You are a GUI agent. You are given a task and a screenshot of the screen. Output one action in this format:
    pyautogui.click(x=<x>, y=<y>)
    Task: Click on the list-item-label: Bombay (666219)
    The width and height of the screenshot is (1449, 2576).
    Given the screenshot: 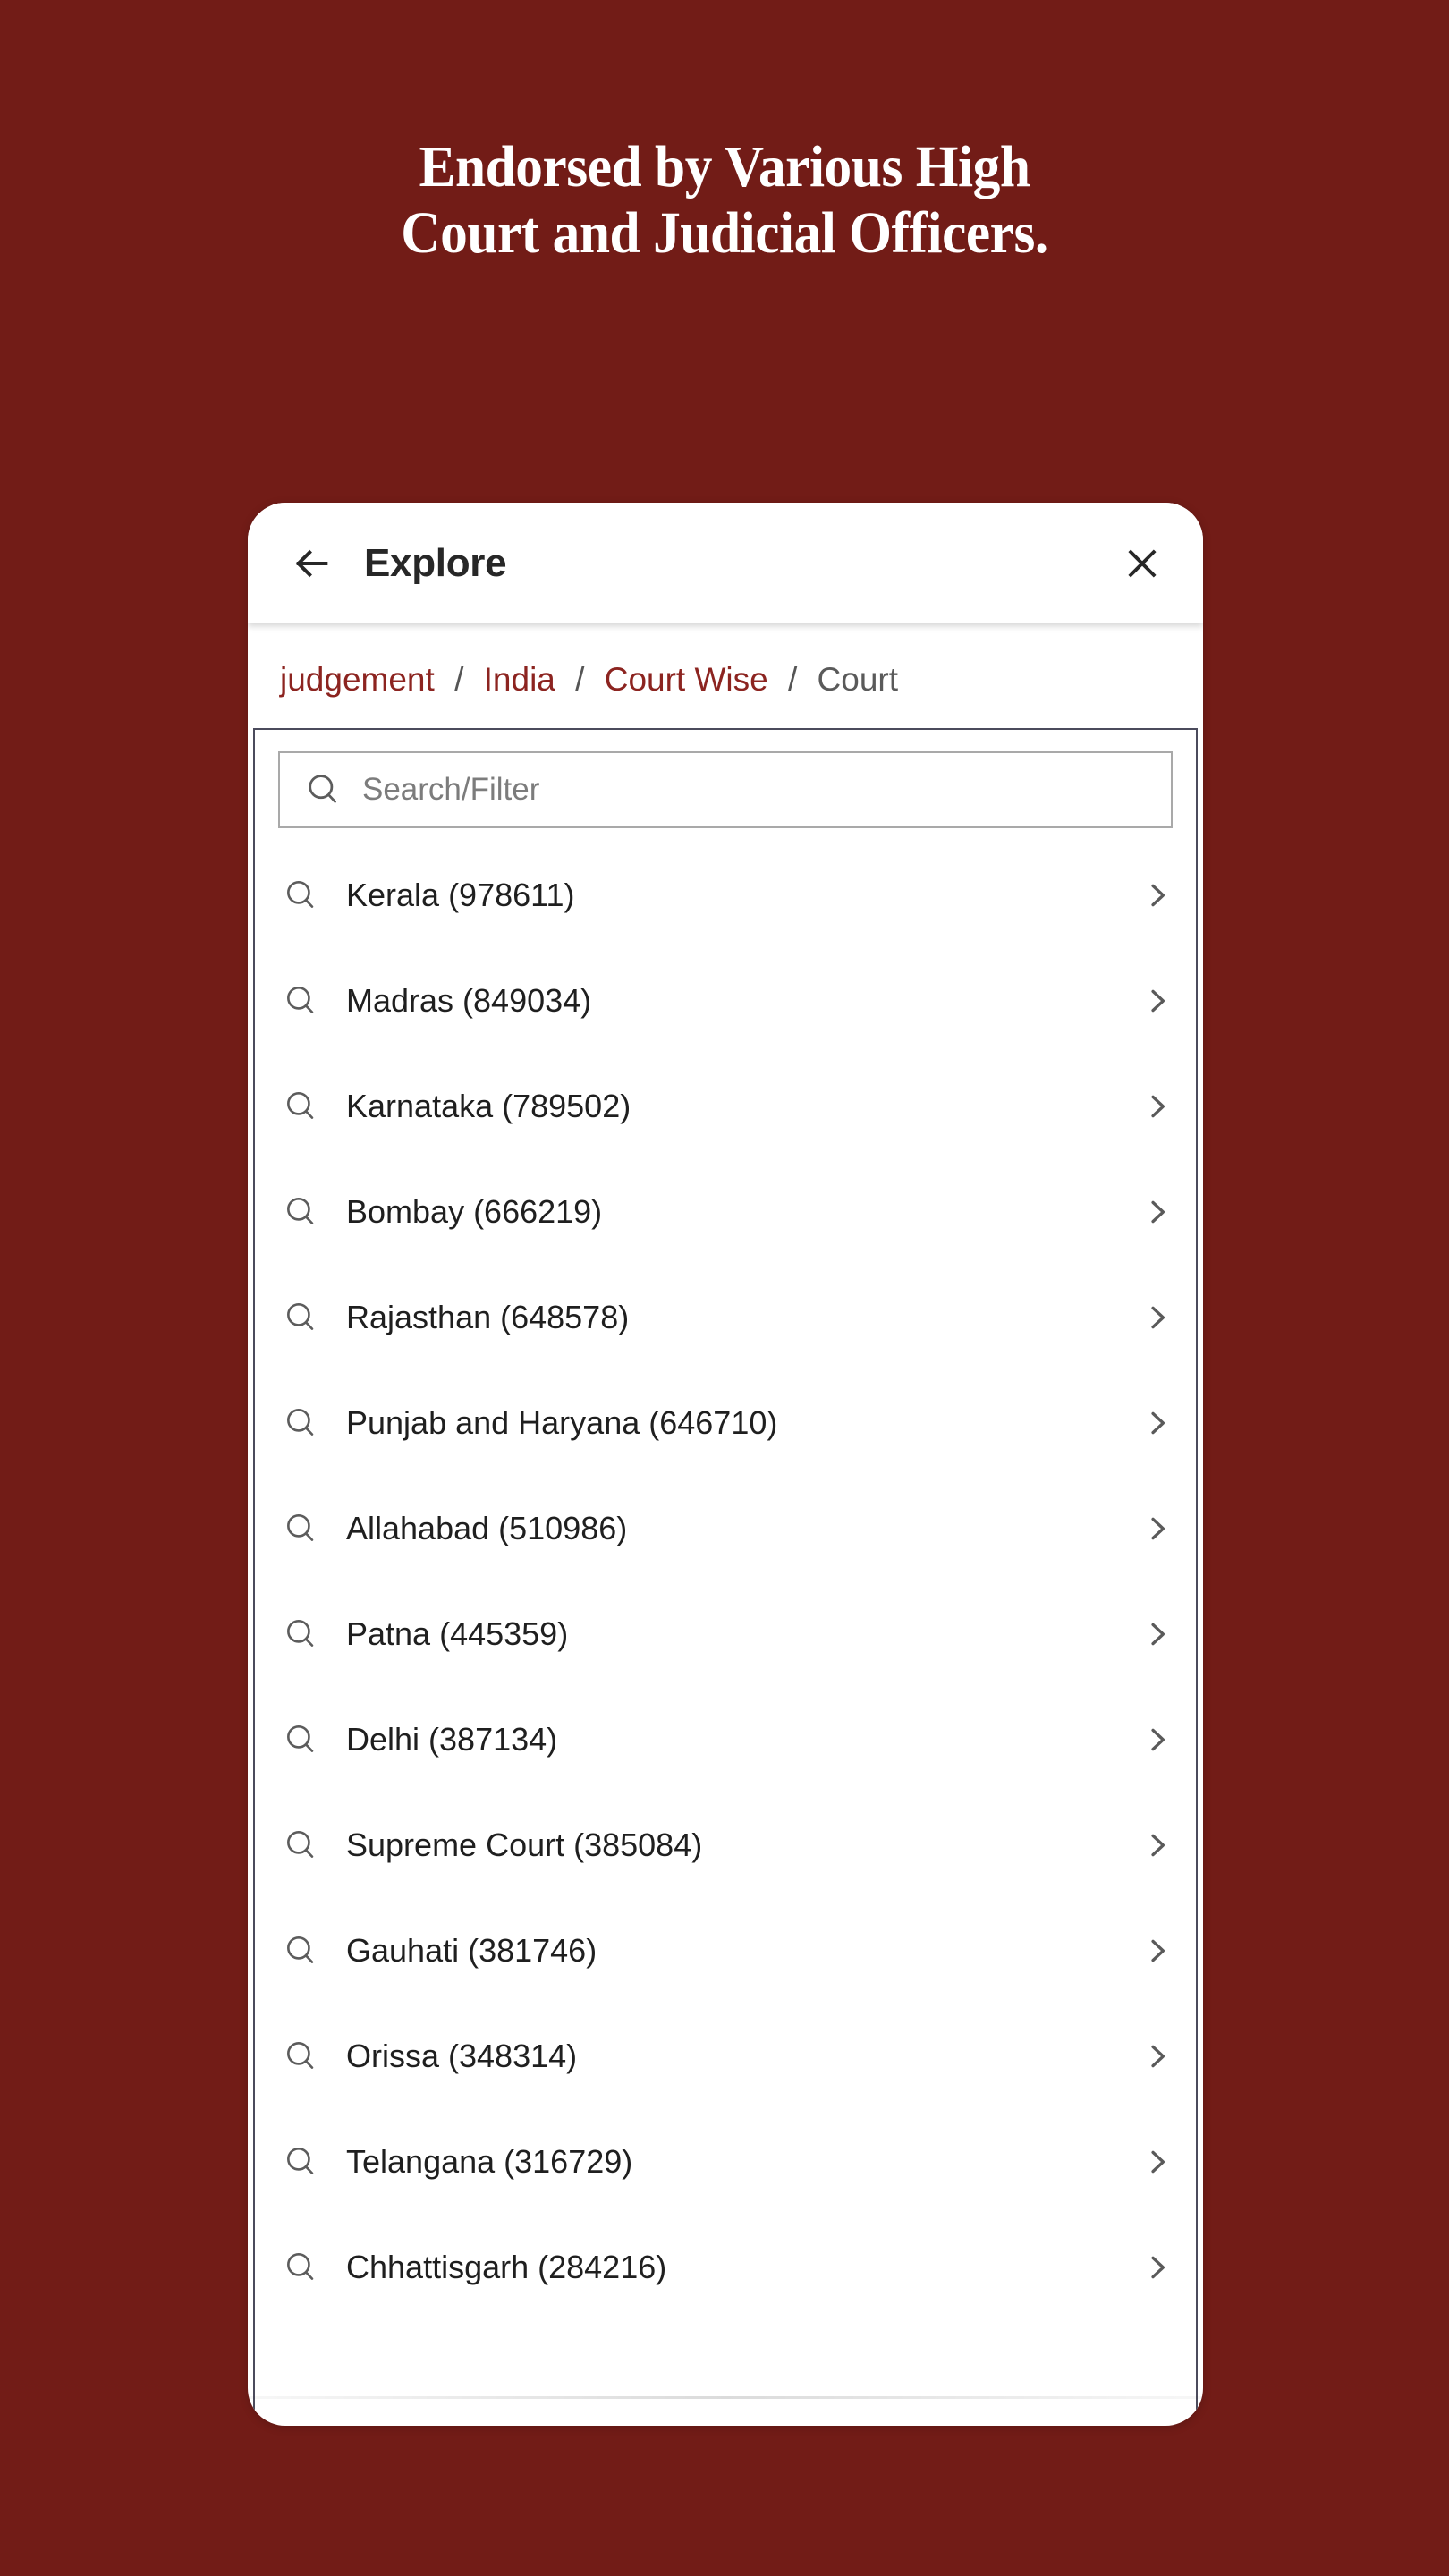 What is the action you would take?
    pyautogui.click(x=474, y=1211)
    